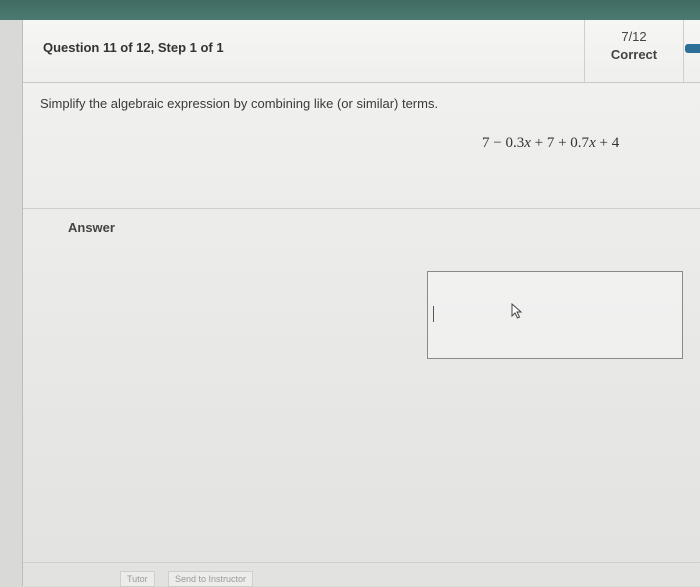 The height and width of the screenshot is (587, 700). I want to click on section-divider, so click(361, 208).